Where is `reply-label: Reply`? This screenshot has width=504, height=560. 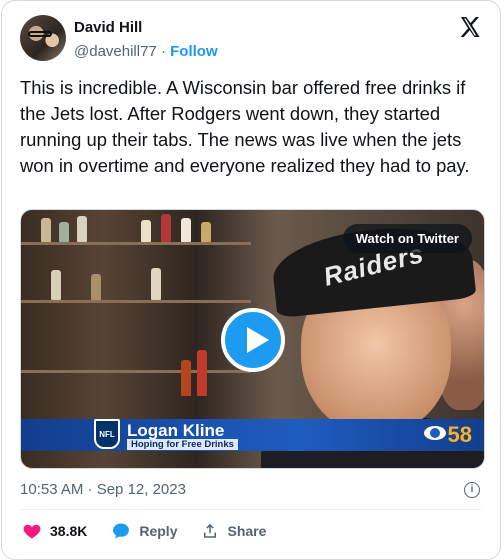
reply-label: Reply is located at coordinates (158, 531).